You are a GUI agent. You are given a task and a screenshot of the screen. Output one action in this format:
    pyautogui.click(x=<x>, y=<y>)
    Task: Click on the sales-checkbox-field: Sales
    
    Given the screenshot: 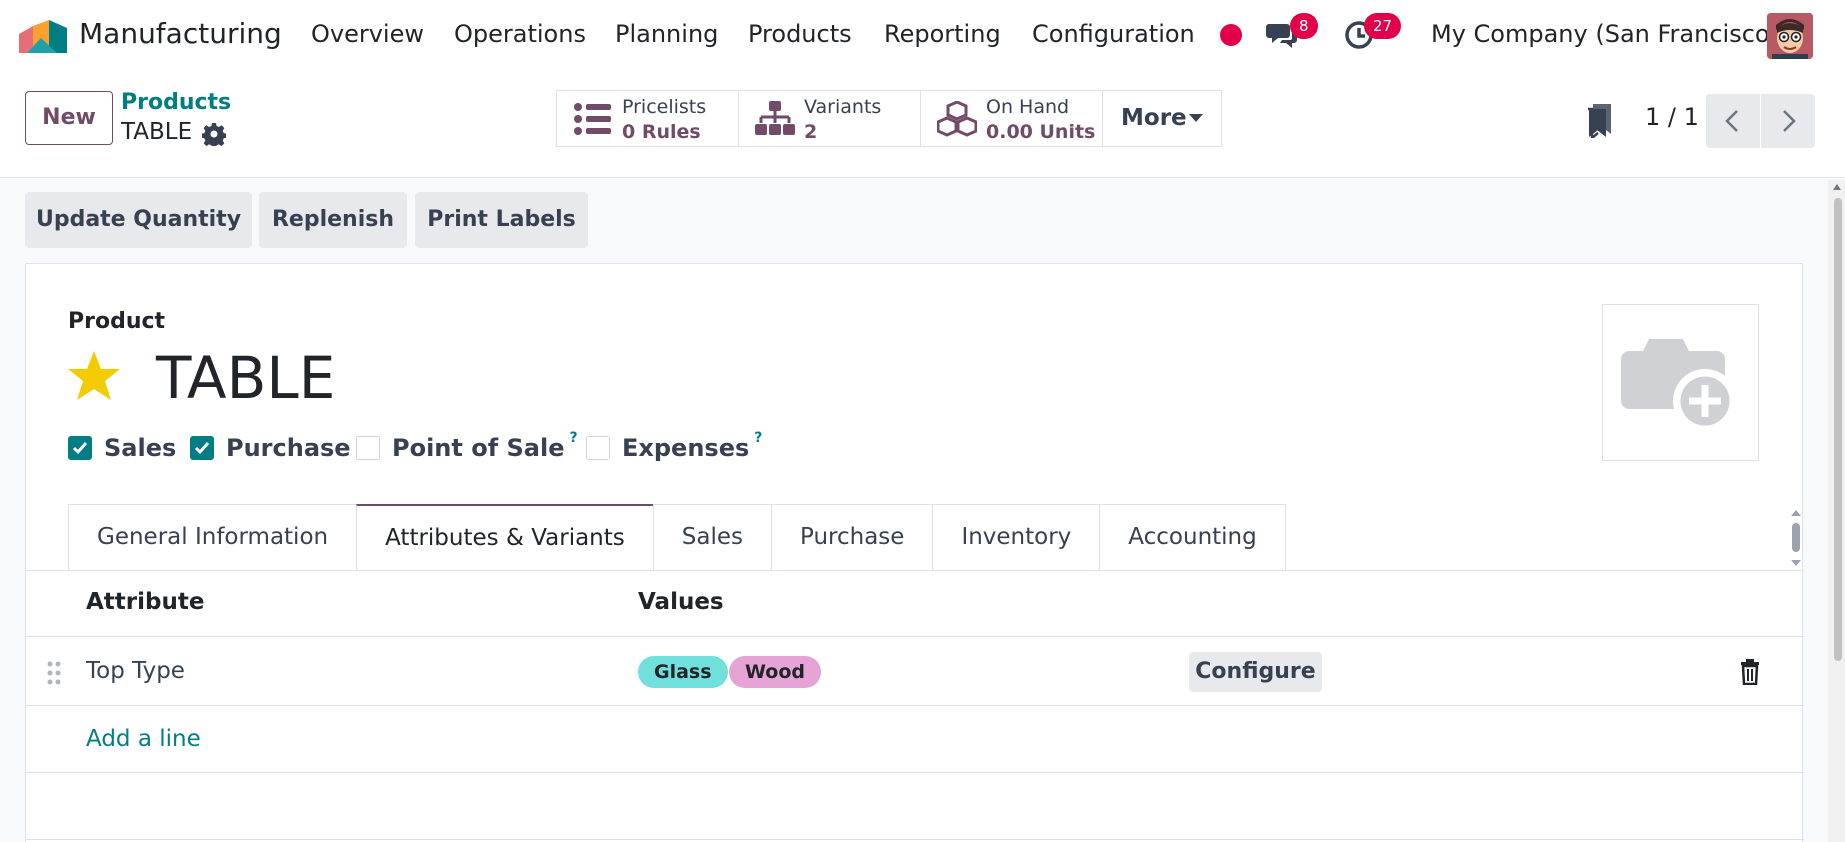 What is the action you would take?
    pyautogui.click(x=122, y=448)
    